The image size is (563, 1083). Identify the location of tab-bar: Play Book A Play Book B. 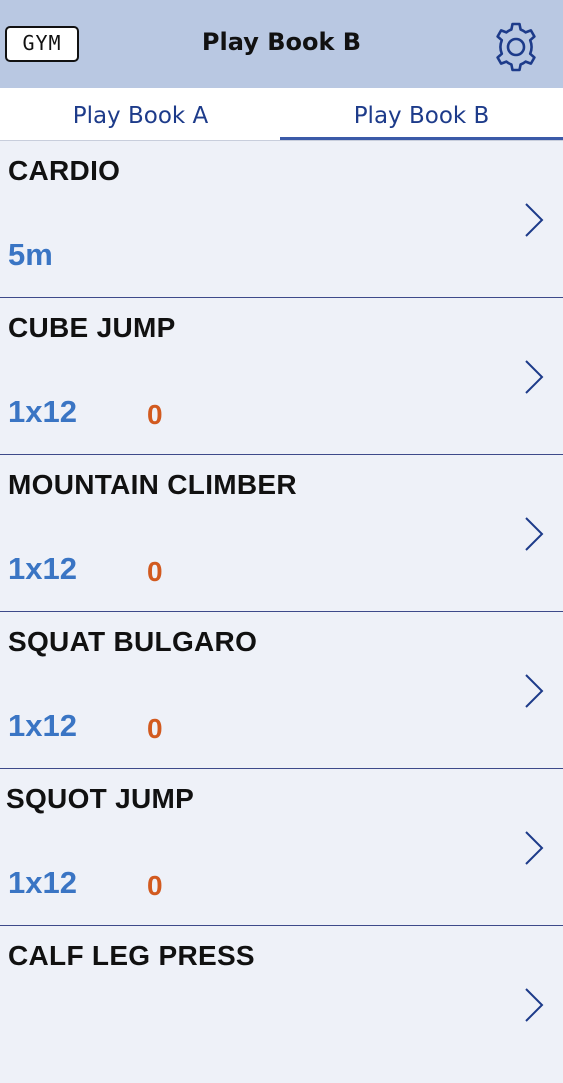
(281, 114).